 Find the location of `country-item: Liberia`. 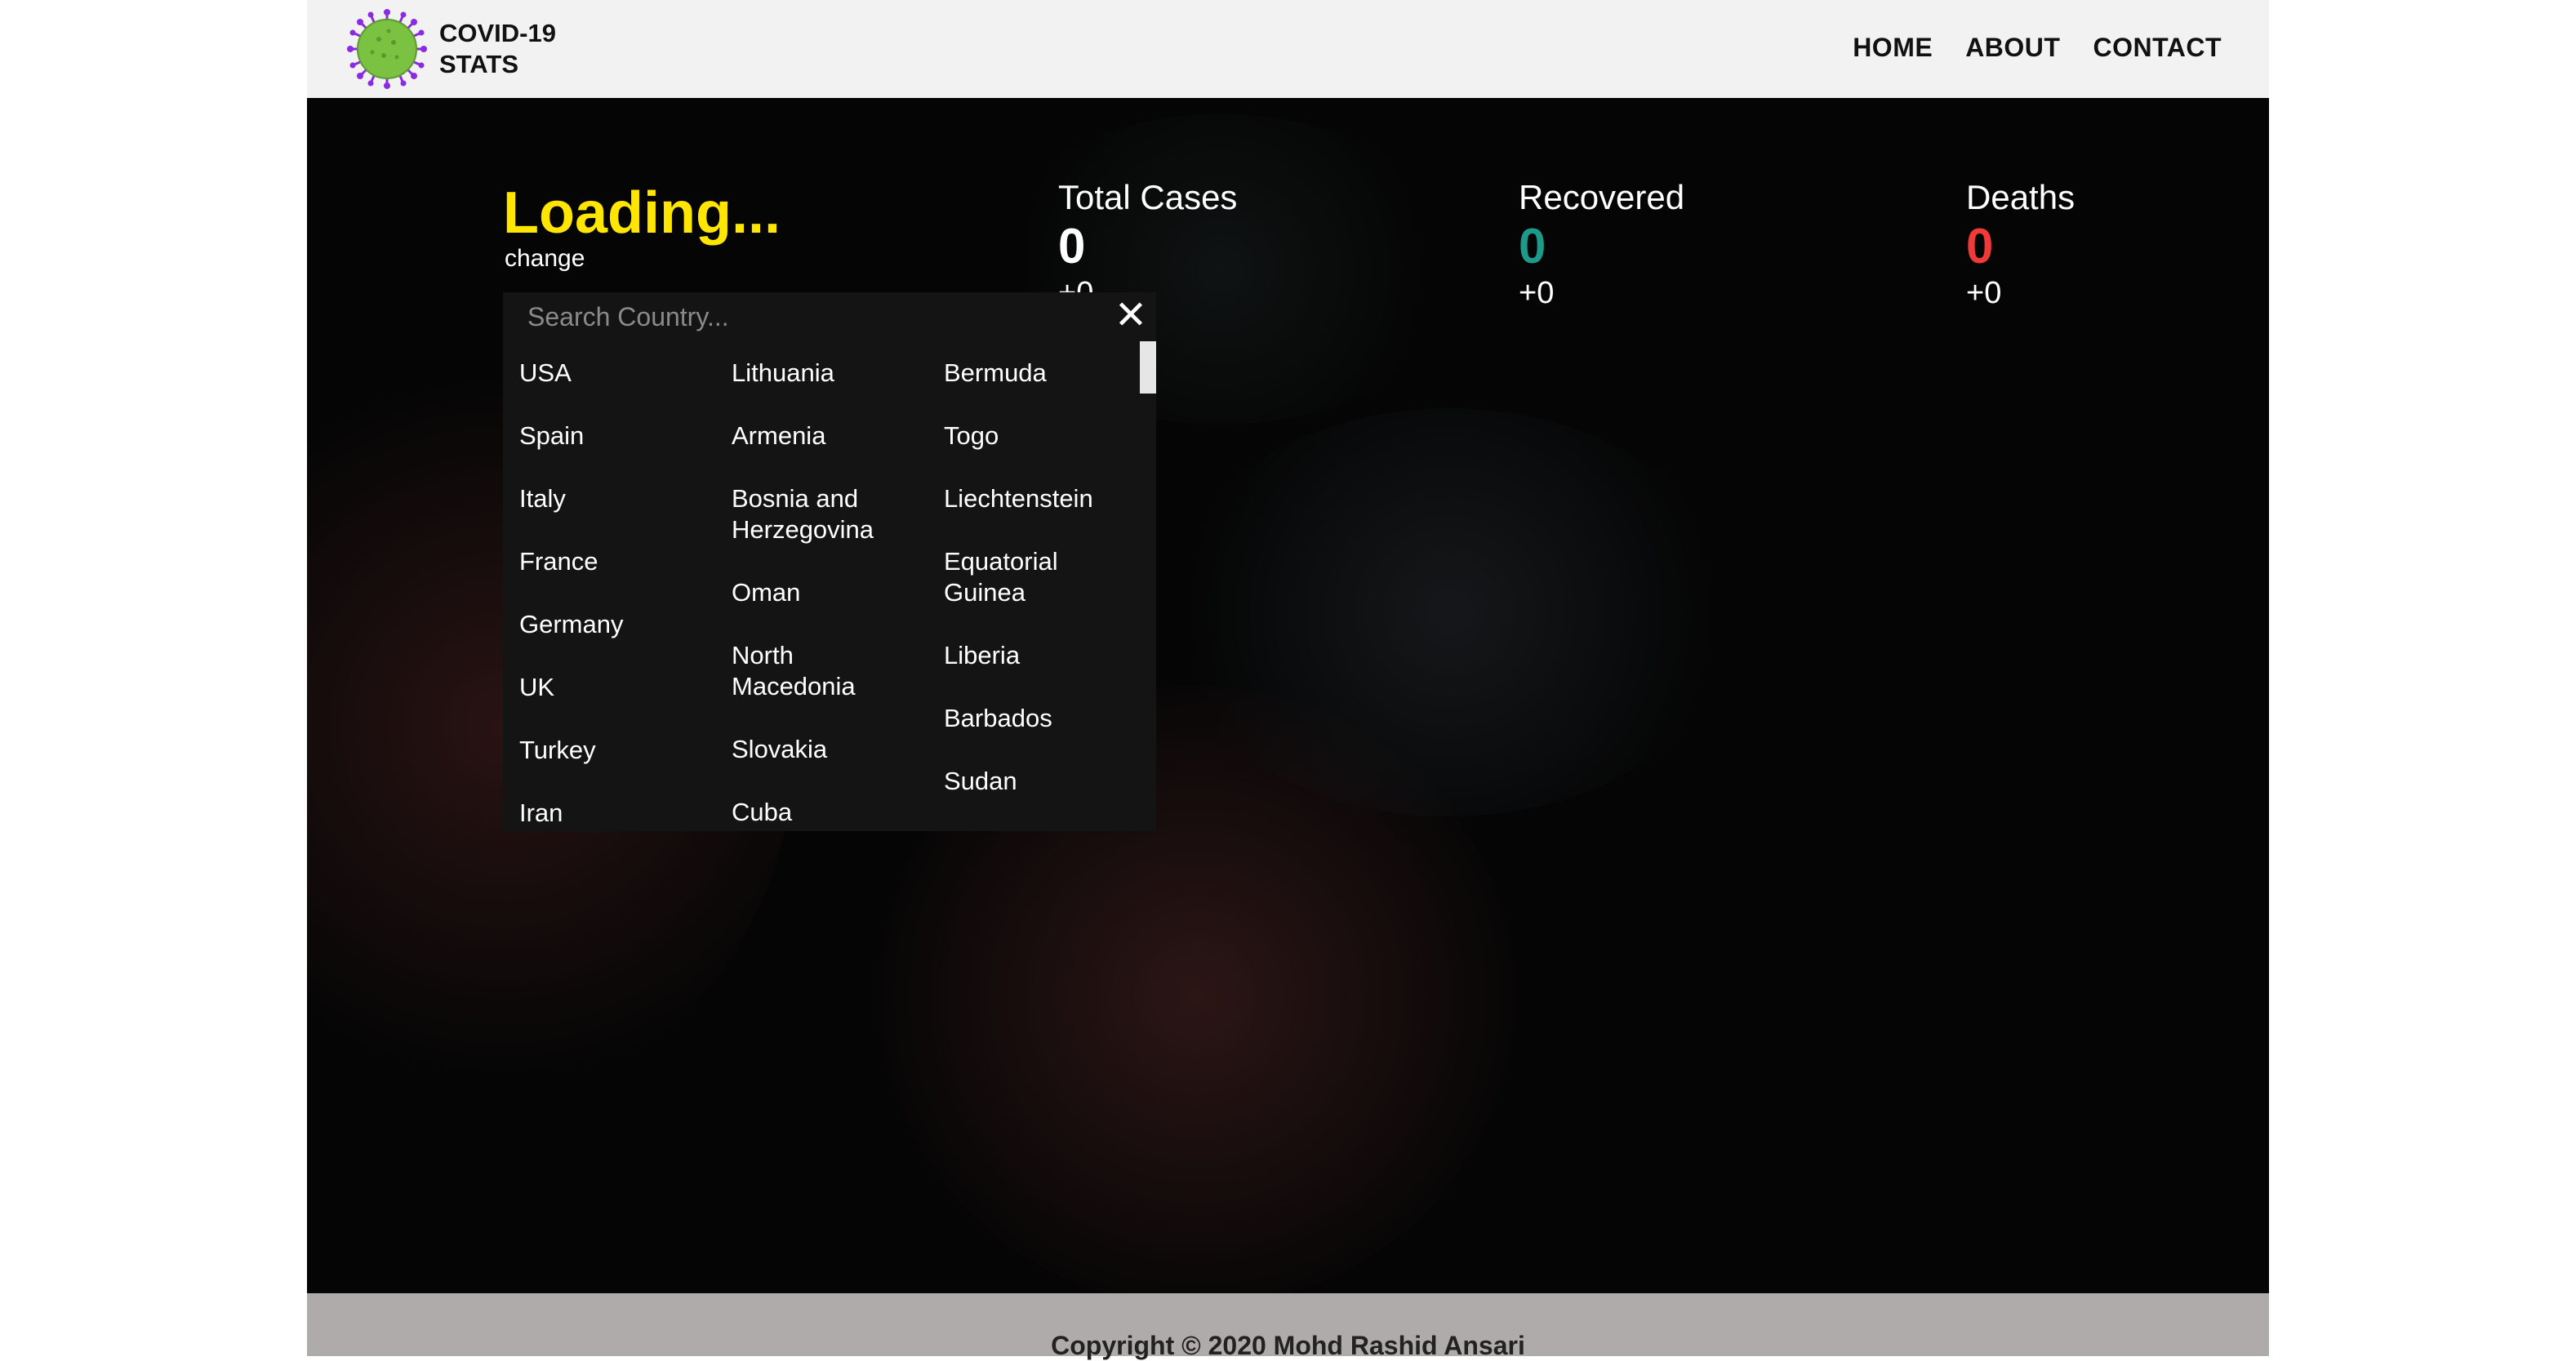

country-item: Liberia is located at coordinates (1025, 665).